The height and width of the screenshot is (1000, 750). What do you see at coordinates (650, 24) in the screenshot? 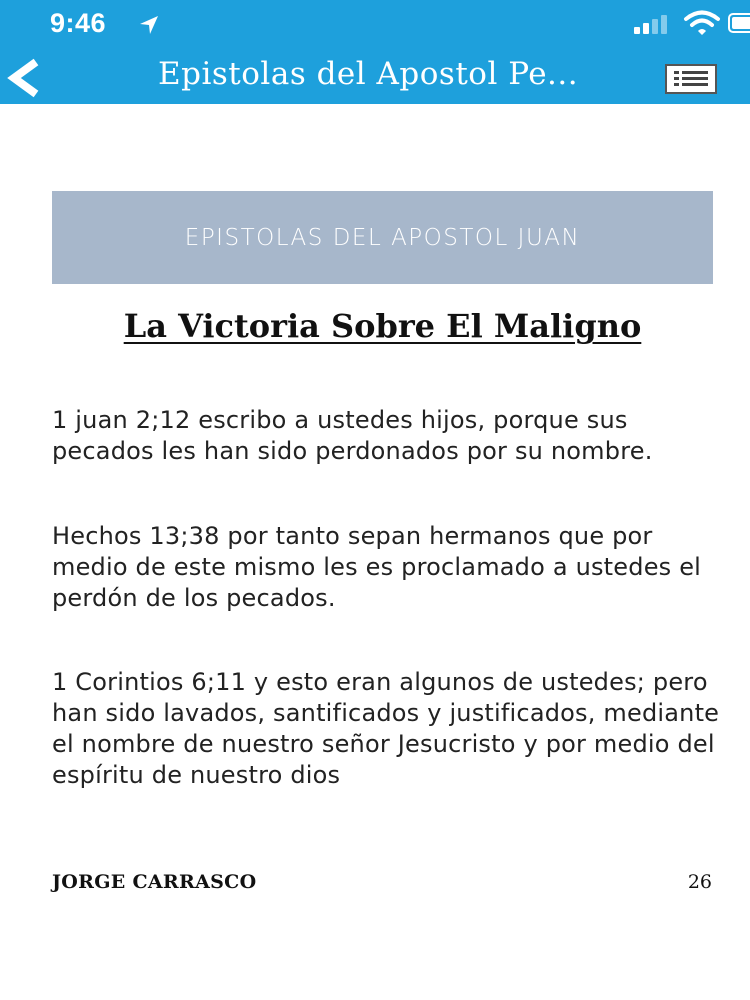
I see `cellular-signal-icon` at bounding box center [650, 24].